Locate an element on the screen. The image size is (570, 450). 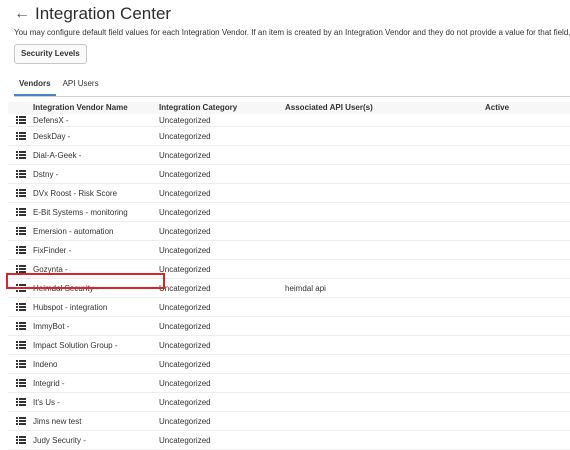
table-row: DVx Roost - Risk Score Uncategorized is located at coordinates (289, 193).